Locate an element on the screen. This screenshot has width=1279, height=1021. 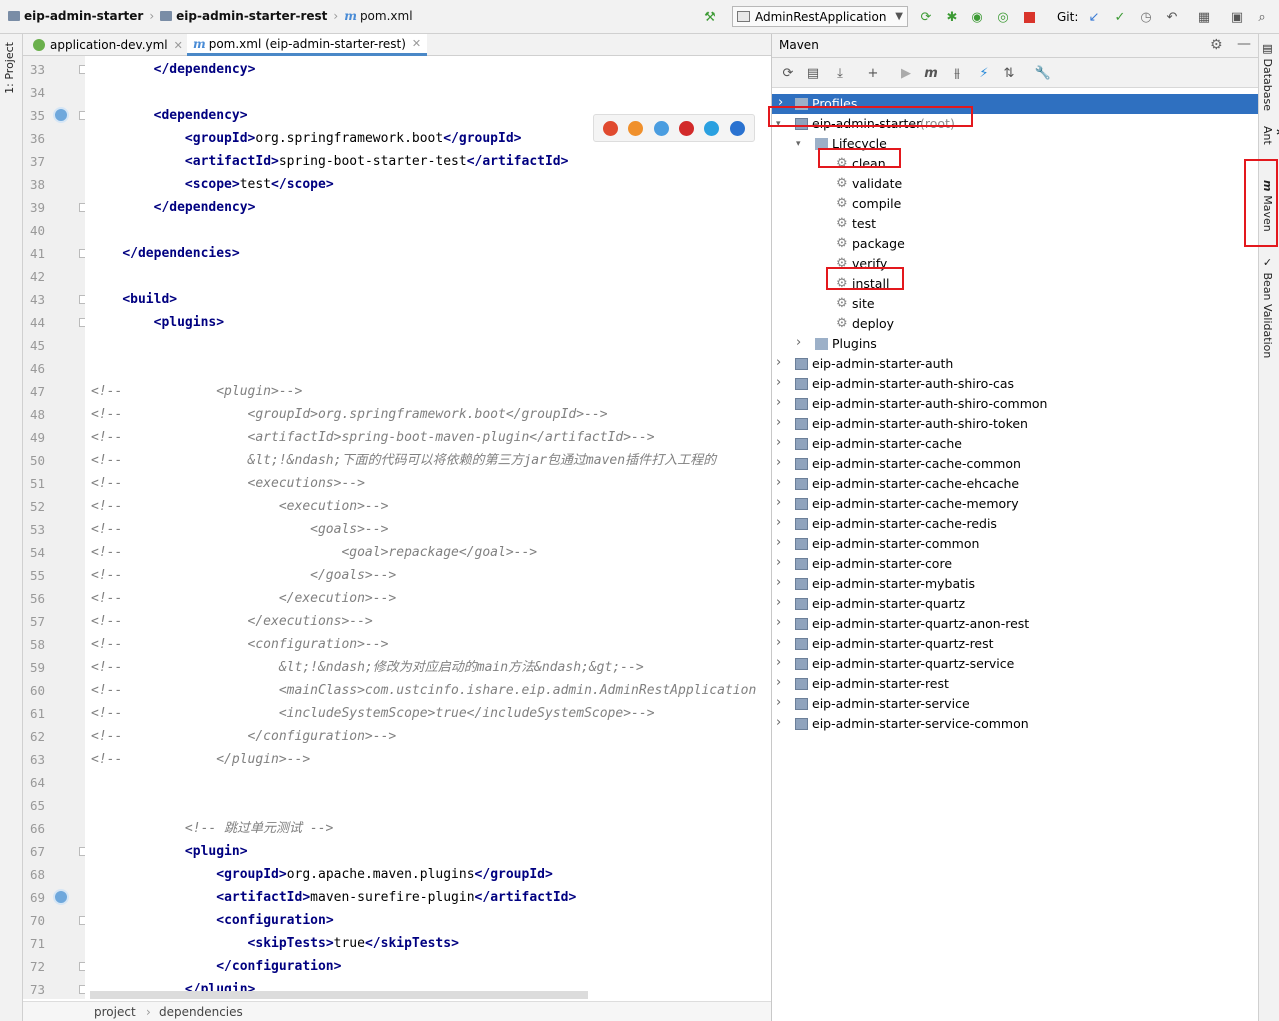
ant-tool-tab: ✲ Ant is located at coordinates (1270, 143).